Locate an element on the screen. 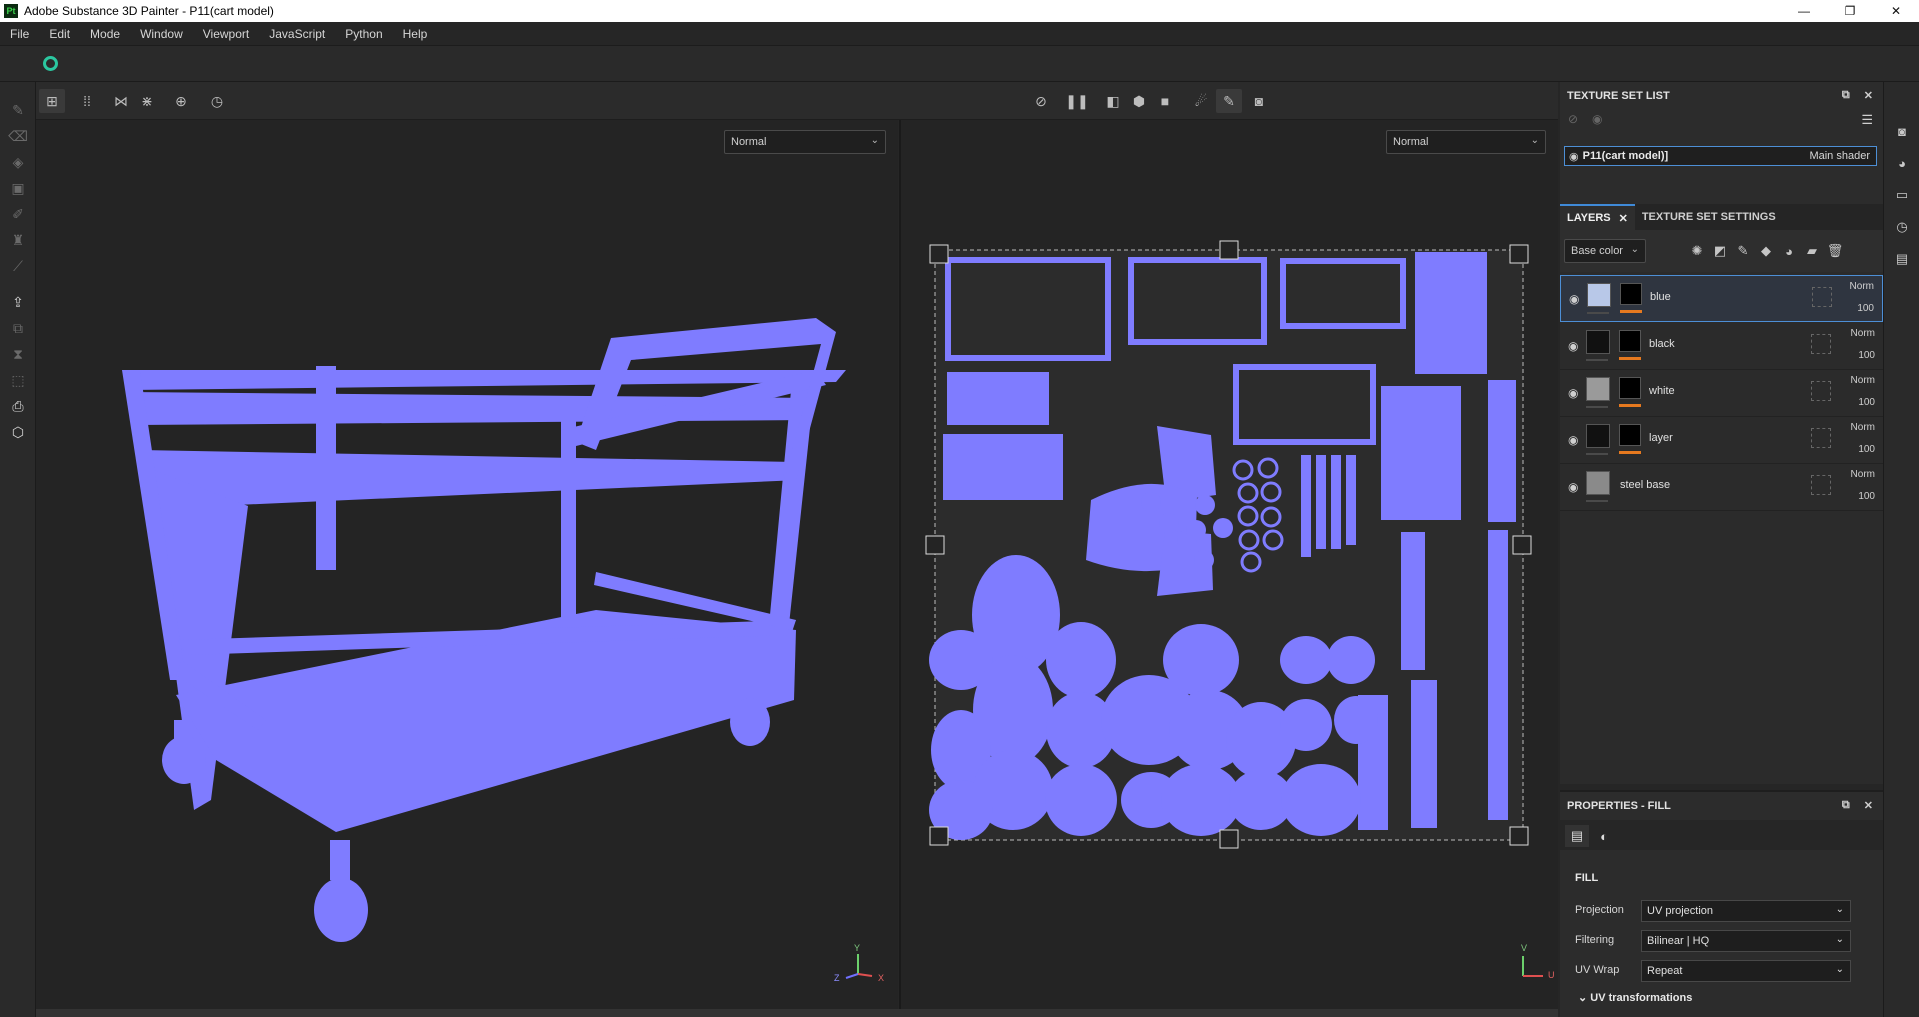  display-settings-icon: ◙ is located at coordinates (1902, 131).